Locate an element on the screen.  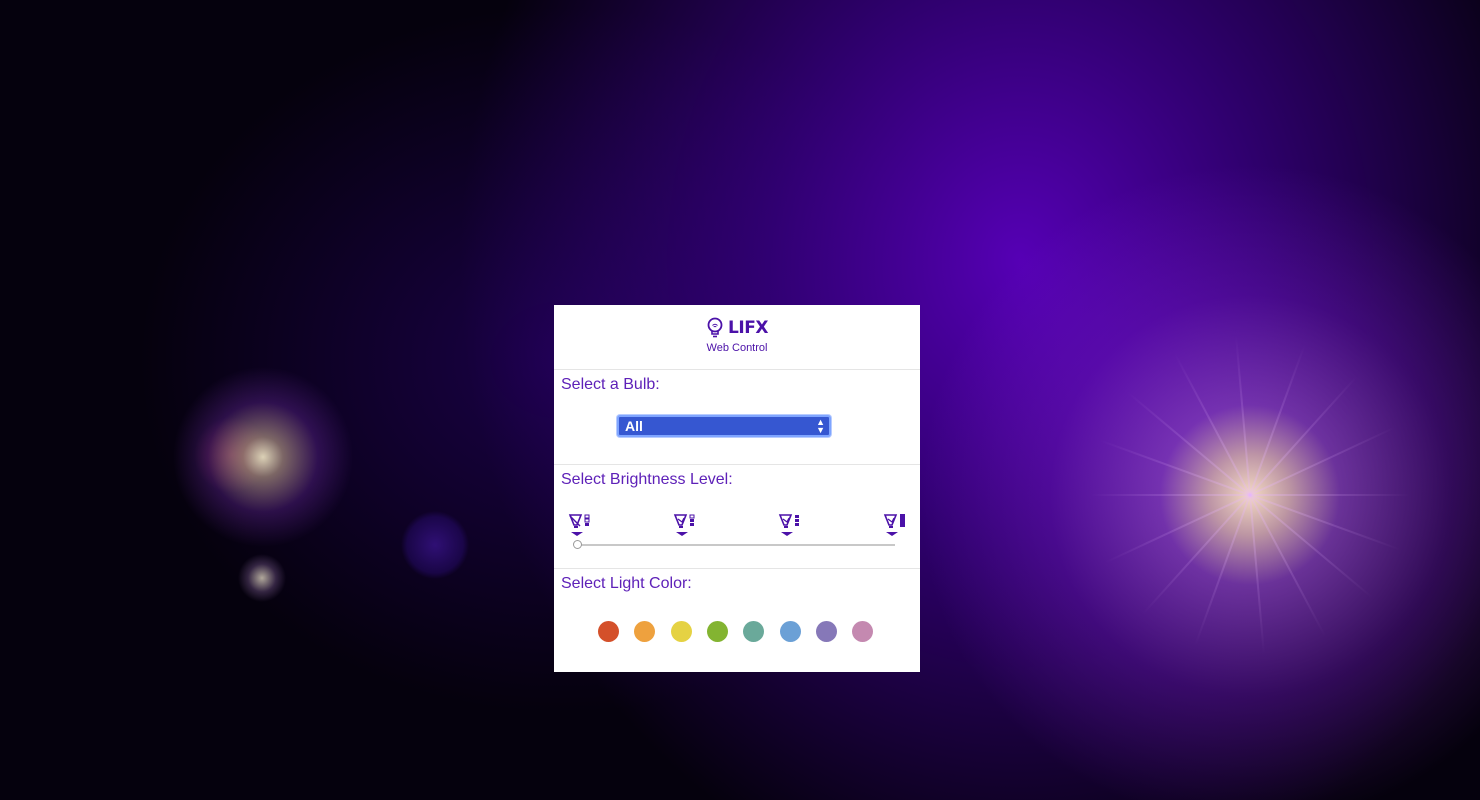
color-section: Select Light Color: is located at coordinates (737, 620).